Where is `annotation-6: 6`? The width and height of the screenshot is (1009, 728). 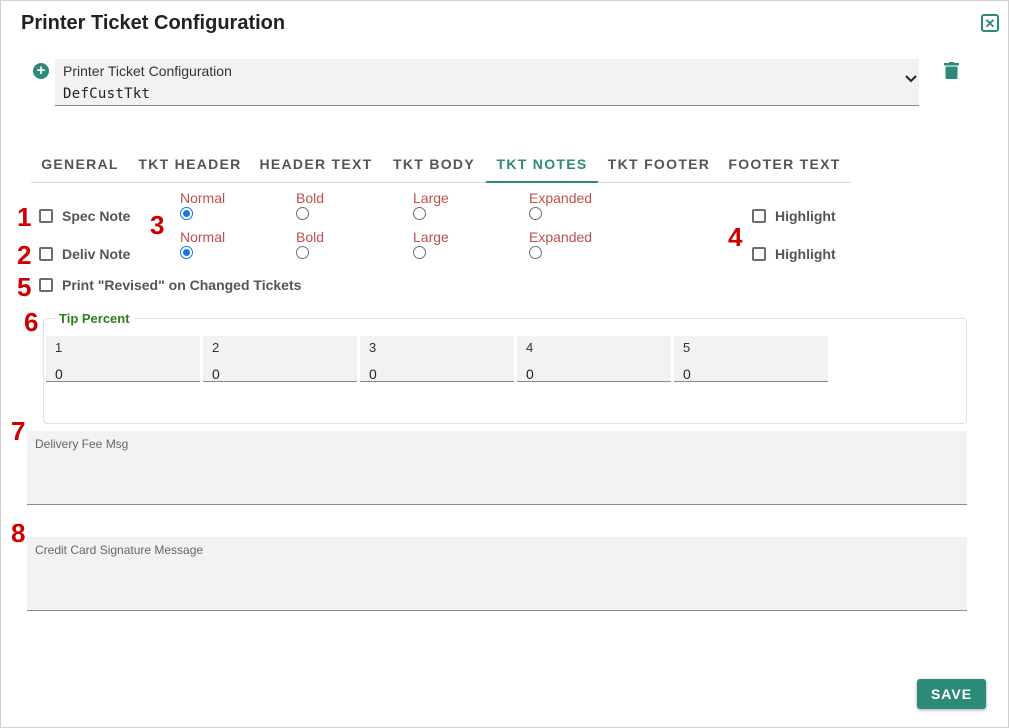
annotation-6: 6 is located at coordinates (31, 322).